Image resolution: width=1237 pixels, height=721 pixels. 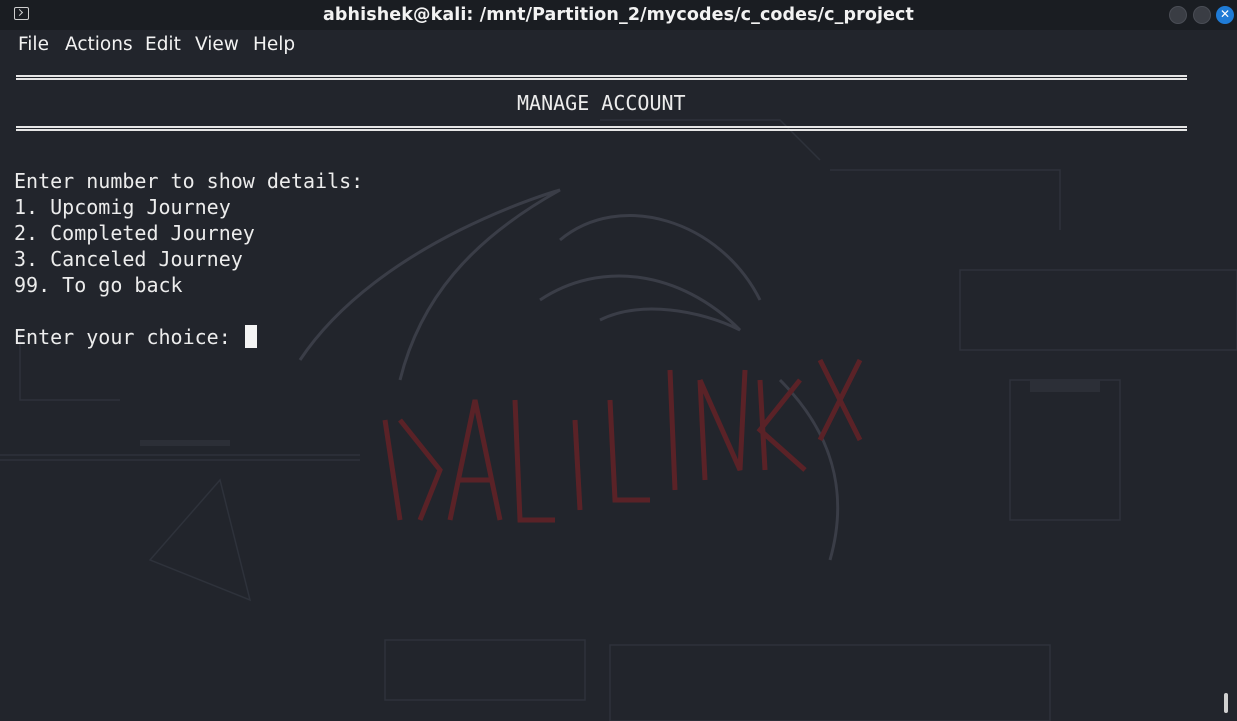 I want to click on input-prompt: Enter your choice:, so click(x=128, y=337).